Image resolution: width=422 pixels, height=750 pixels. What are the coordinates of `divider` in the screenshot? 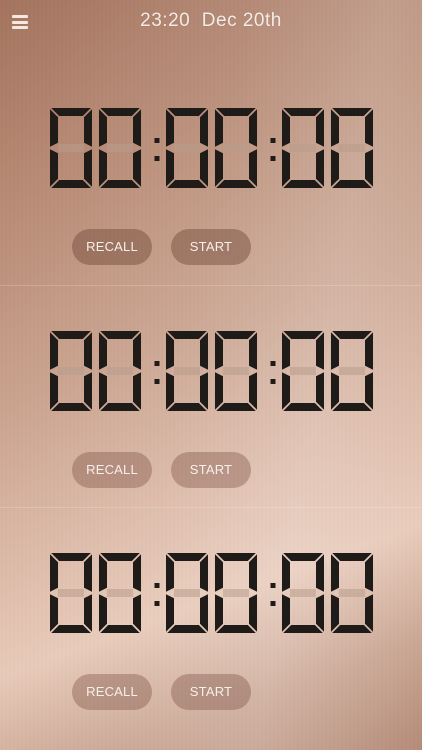 It's located at (211, 285).